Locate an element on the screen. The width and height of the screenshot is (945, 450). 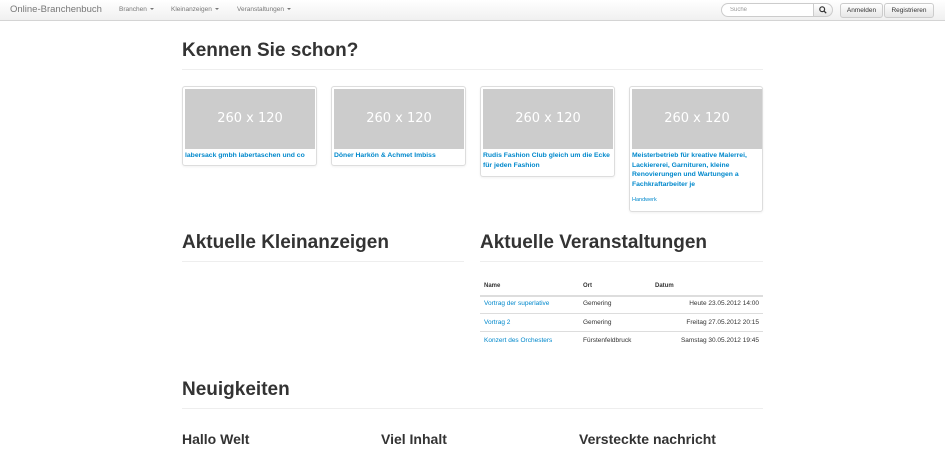
search-icon is located at coordinates (823, 10).